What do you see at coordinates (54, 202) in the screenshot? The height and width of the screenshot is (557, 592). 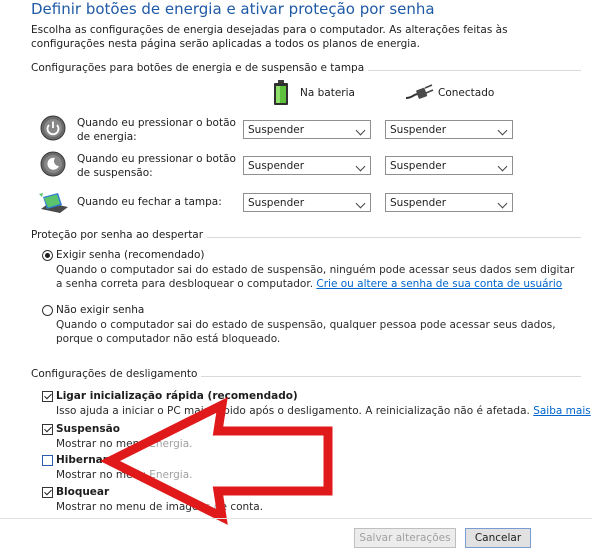 I see `laptop-lid-icon` at bounding box center [54, 202].